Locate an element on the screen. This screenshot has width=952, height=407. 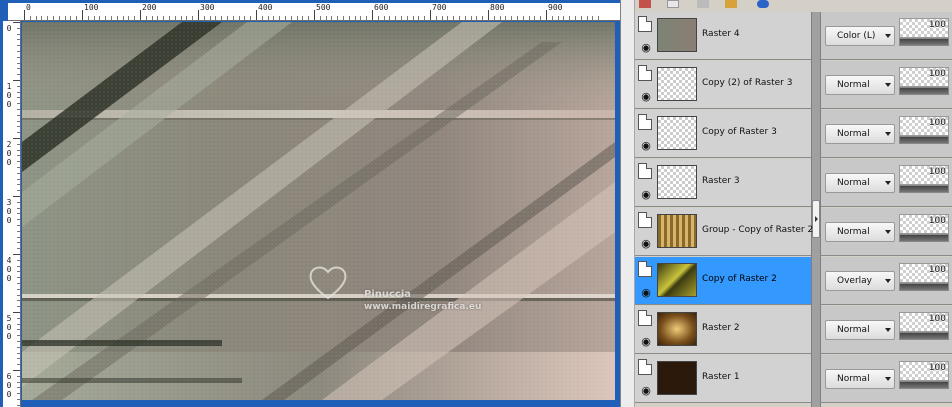
layer-name: Raster 2 is located at coordinates (721, 328).